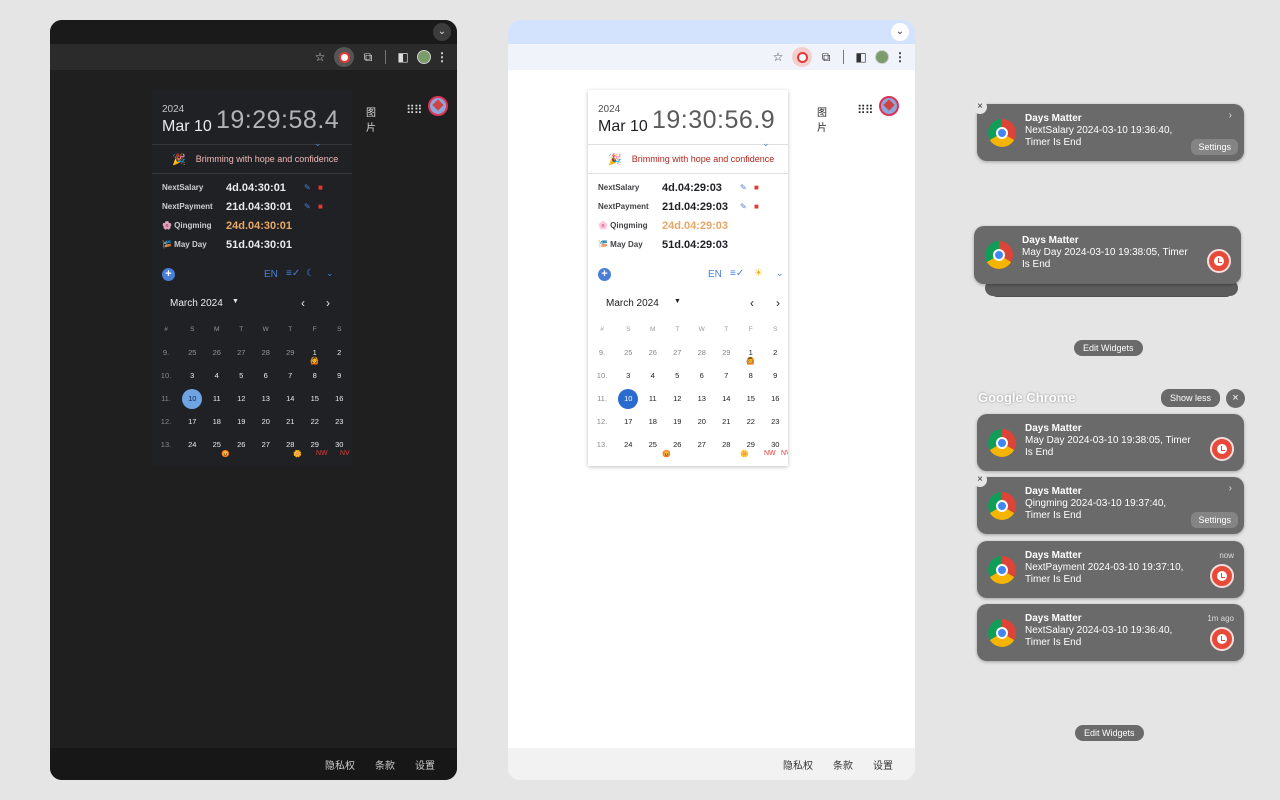 The width and height of the screenshot is (1280, 800). Describe the element at coordinates (688, 244) in the screenshot. I see `event-row: 🎏 May Day 51d.04:29:03` at that location.